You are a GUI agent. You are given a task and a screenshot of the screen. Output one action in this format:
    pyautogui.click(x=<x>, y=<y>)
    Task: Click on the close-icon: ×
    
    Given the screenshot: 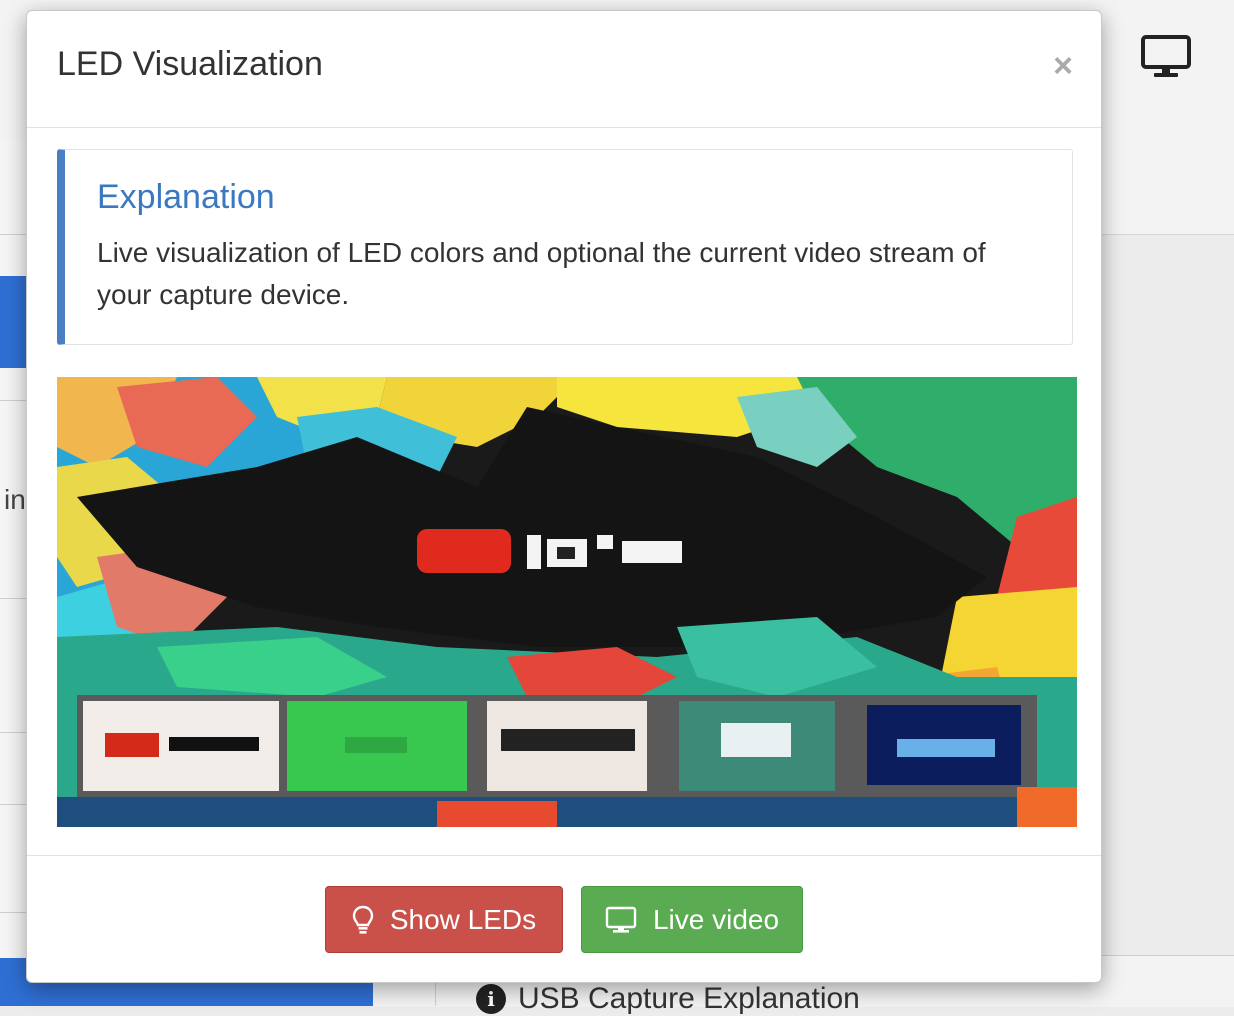 What is the action you would take?
    pyautogui.click(x=1063, y=66)
    